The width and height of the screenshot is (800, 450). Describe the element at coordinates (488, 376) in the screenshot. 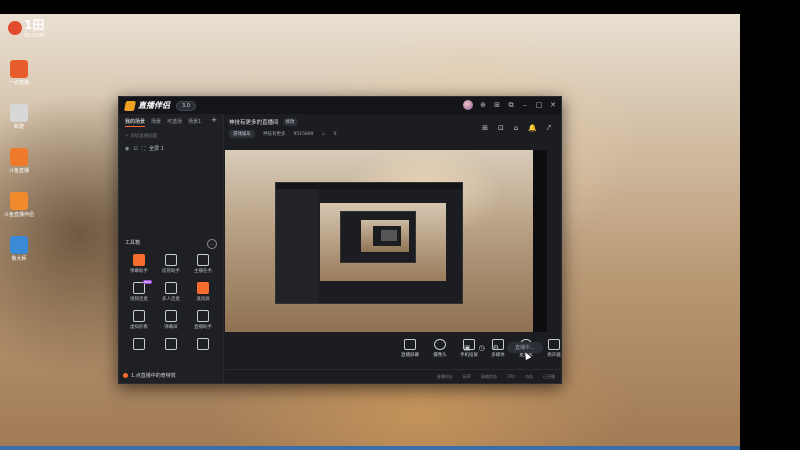

I see `status-item: 网络状态` at that location.